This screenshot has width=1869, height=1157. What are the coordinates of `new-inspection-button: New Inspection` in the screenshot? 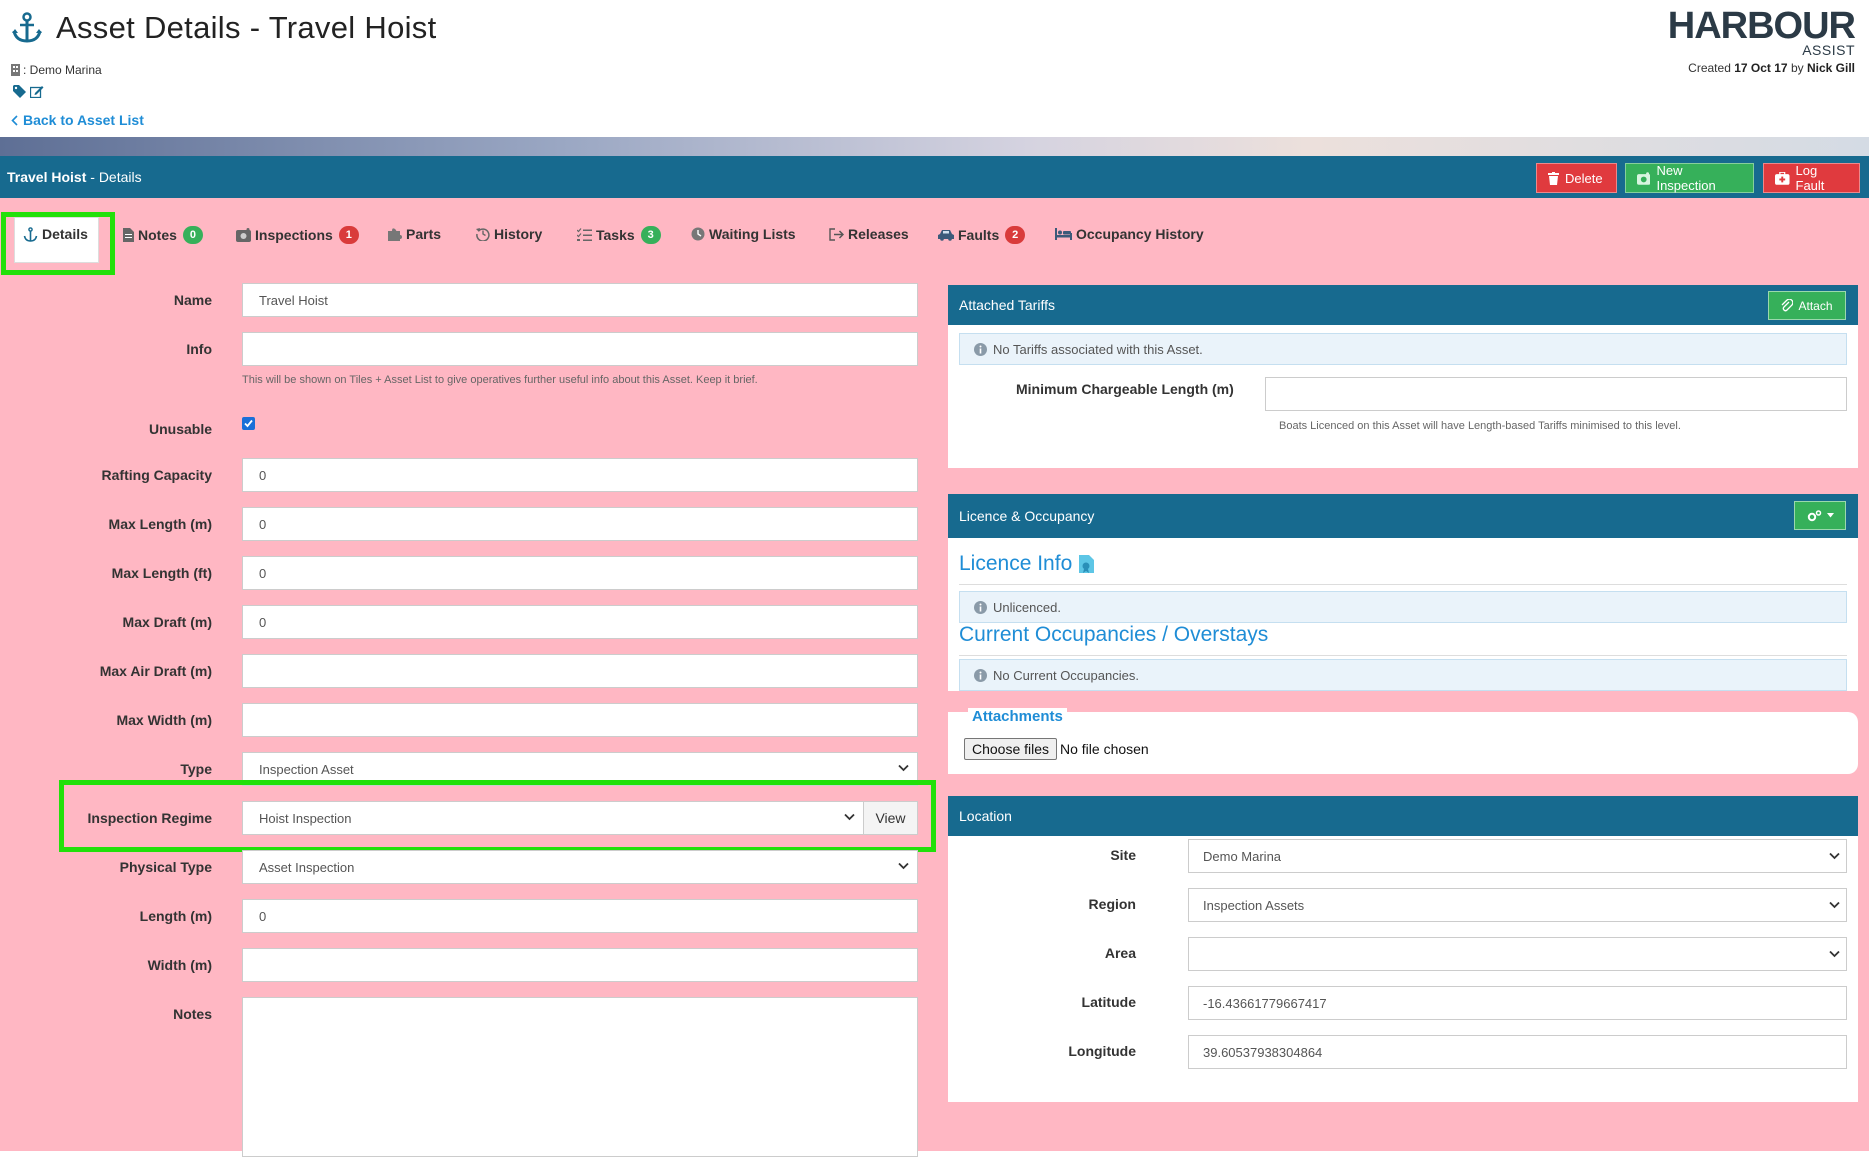 It's located at (1689, 178).